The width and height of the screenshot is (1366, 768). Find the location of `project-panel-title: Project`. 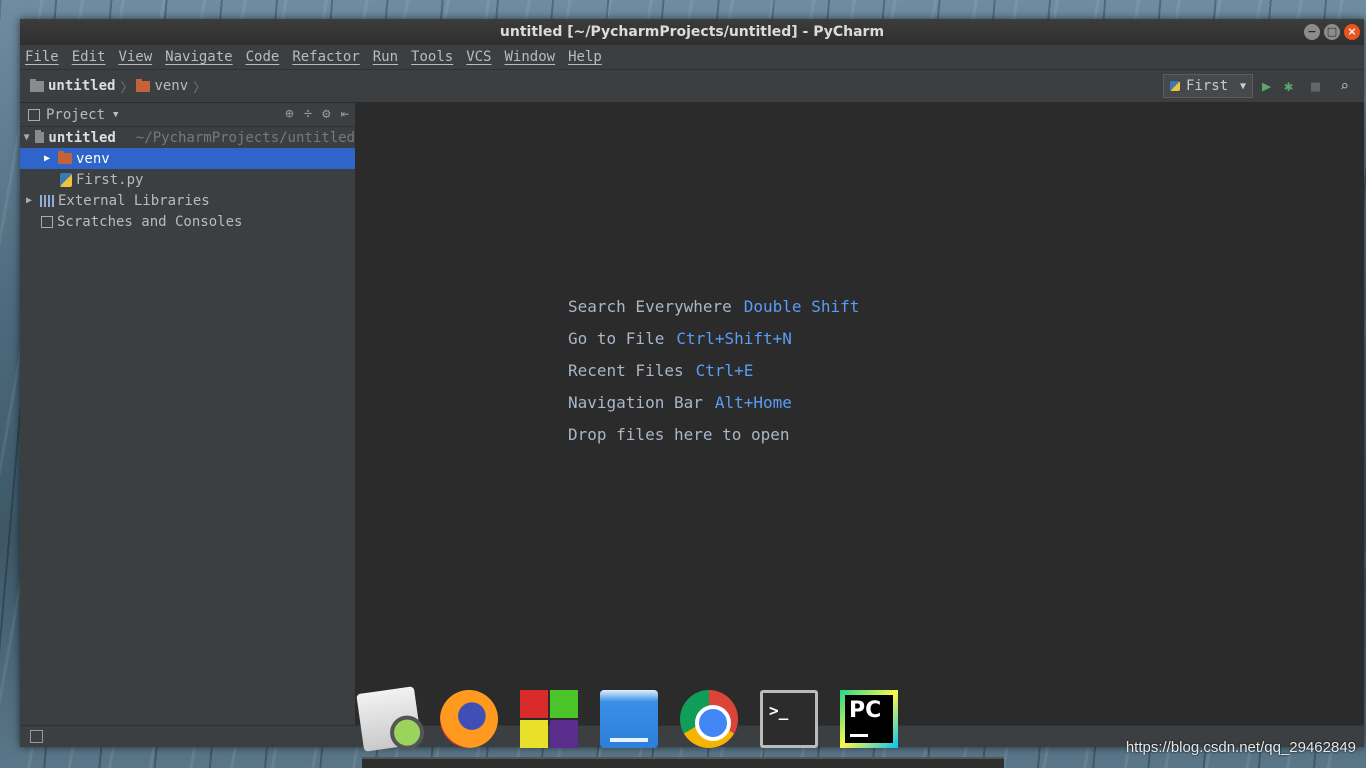

project-panel-title: Project is located at coordinates (76, 114).